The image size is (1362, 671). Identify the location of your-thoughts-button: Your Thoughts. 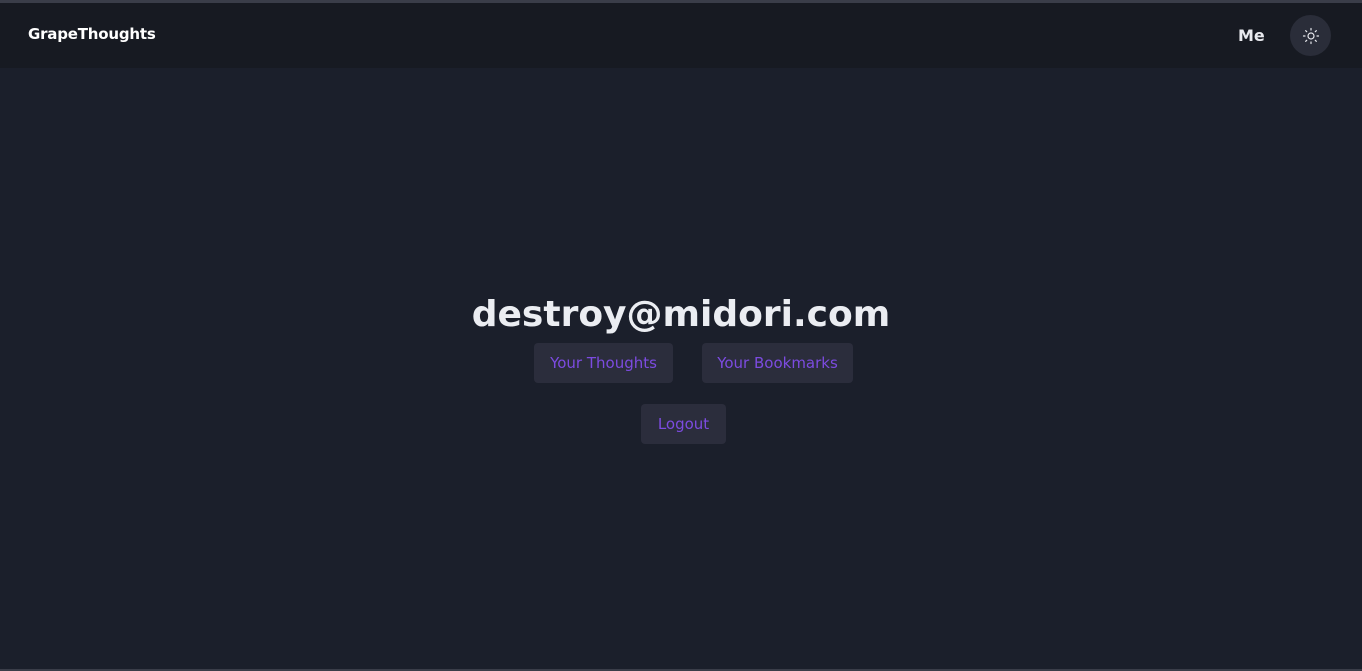
(603, 363).